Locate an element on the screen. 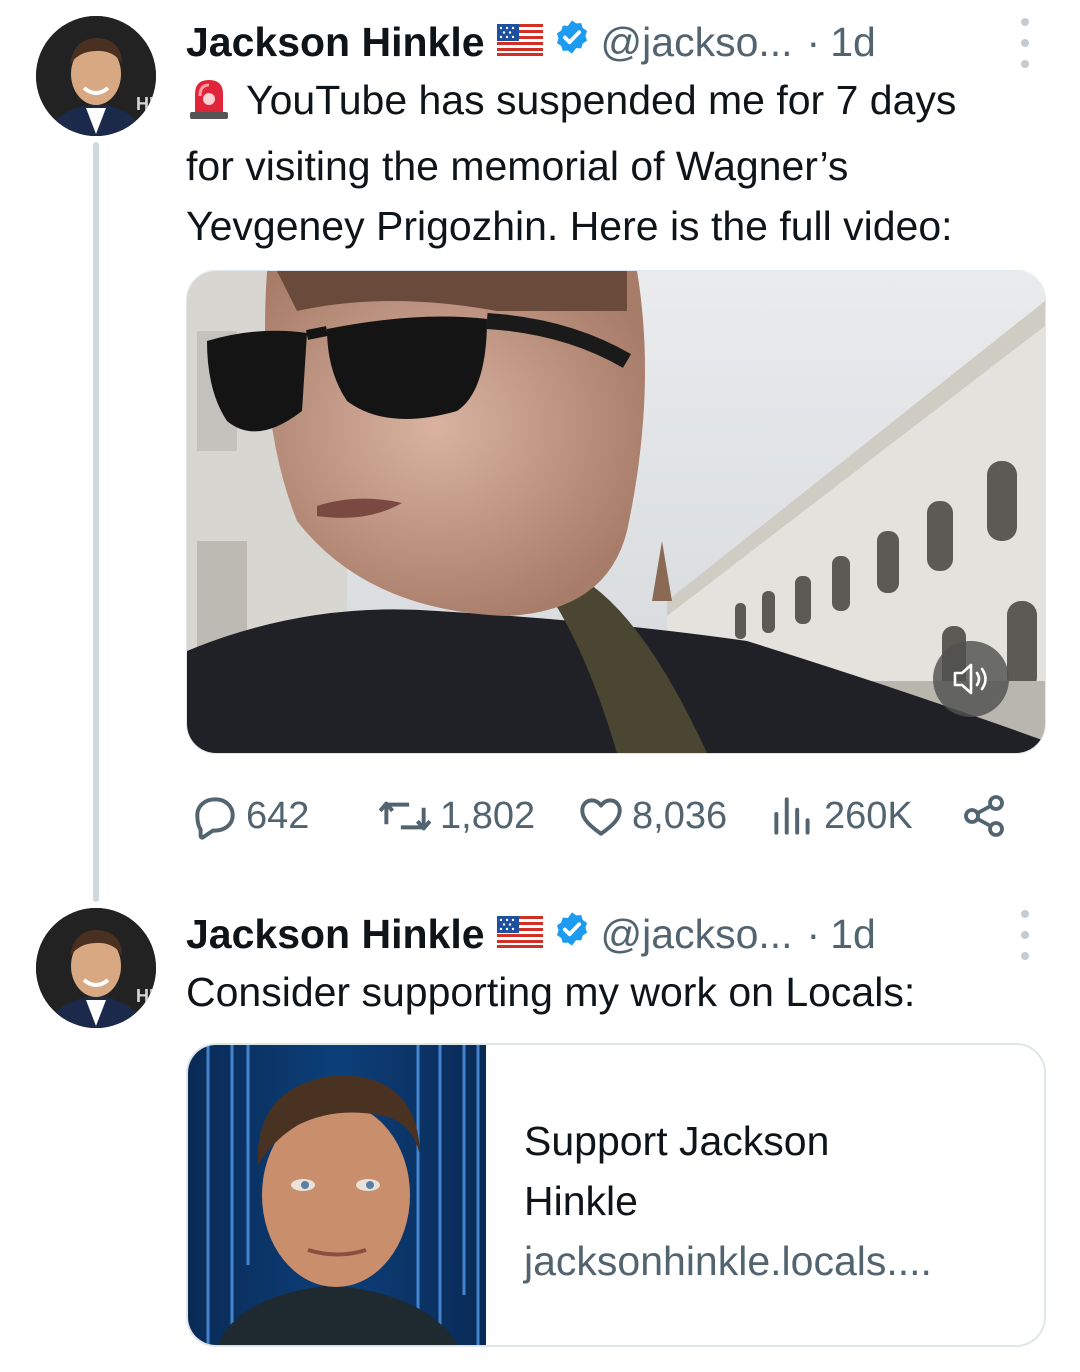  thread-connector-line is located at coordinates (96, 522).